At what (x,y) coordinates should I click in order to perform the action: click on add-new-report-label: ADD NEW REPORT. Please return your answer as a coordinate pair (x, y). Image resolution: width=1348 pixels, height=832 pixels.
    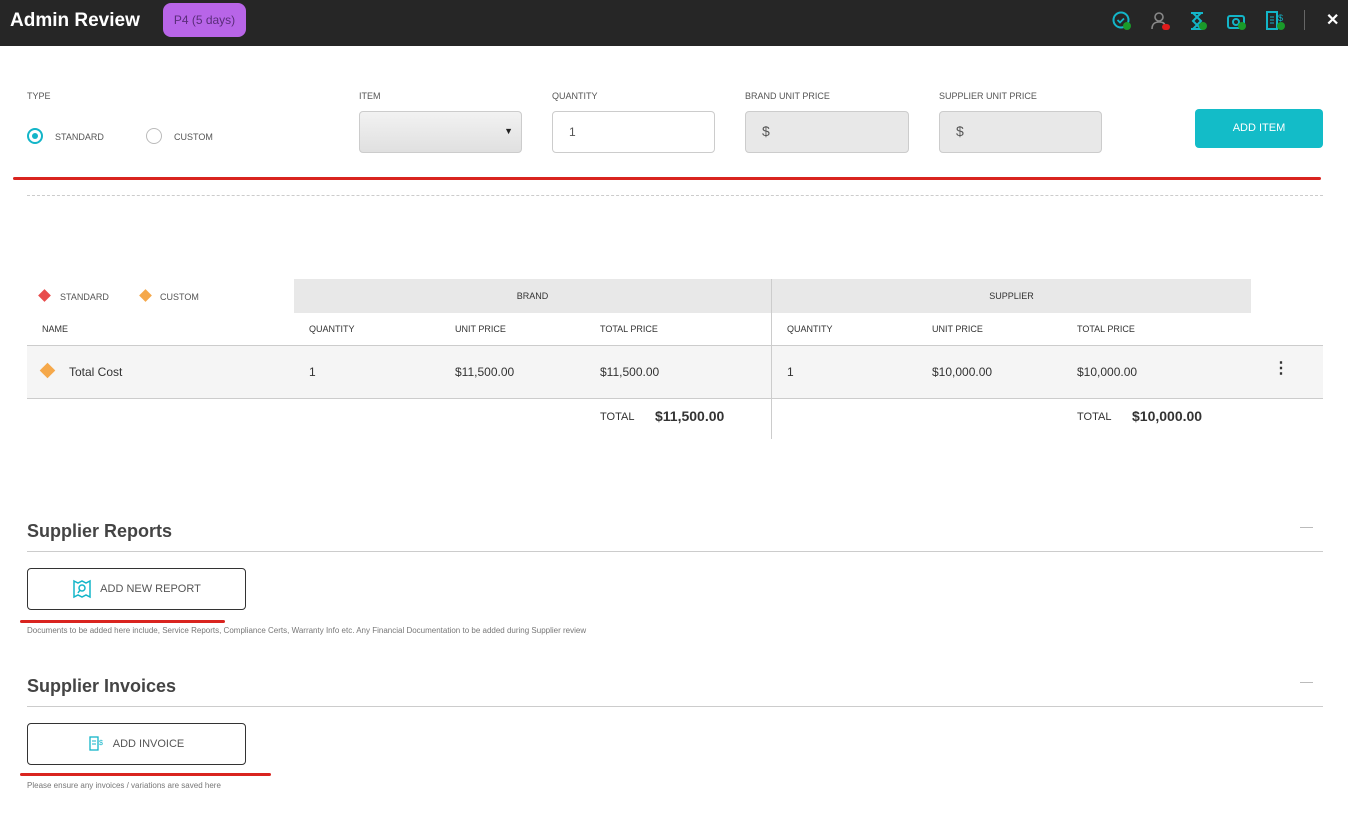
    Looking at the image, I should click on (150, 589).